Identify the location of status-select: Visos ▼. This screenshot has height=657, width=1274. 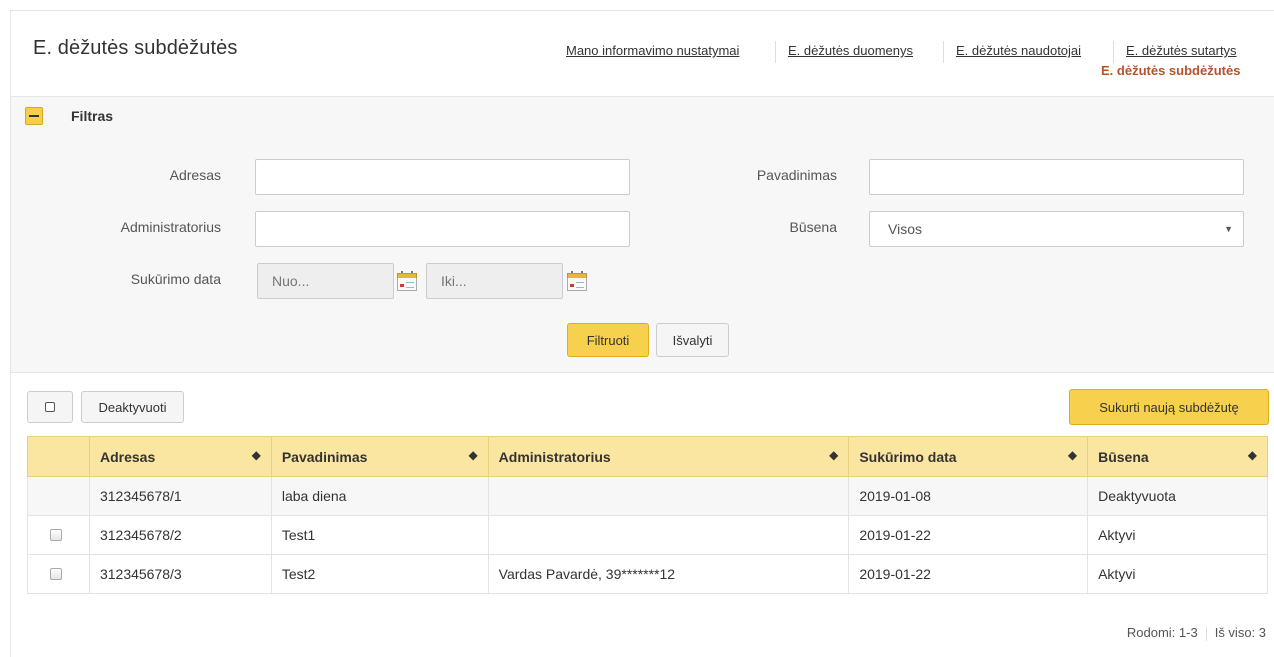
(1056, 229).